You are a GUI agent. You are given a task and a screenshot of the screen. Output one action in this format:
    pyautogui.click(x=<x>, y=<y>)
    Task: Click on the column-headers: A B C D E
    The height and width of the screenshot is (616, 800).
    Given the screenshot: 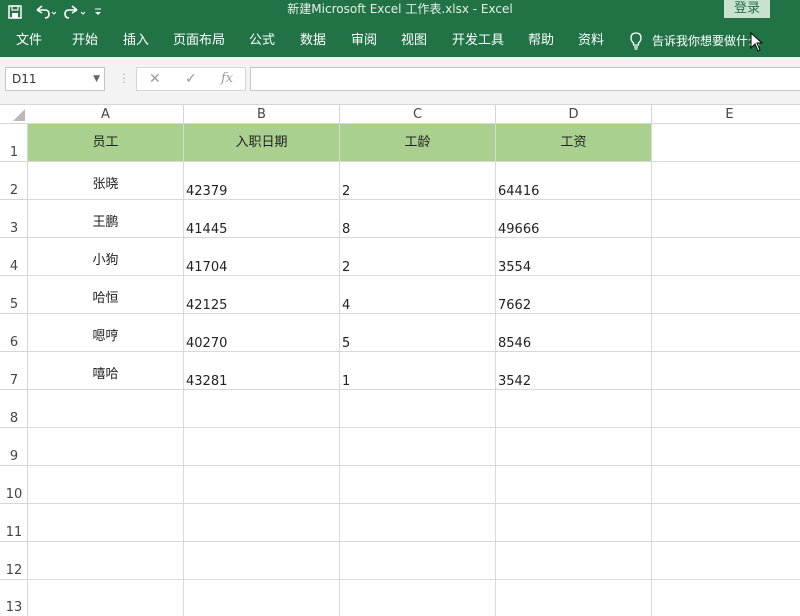 What is the action you would take?
    pyautogui.click(x=400, y=114)
    